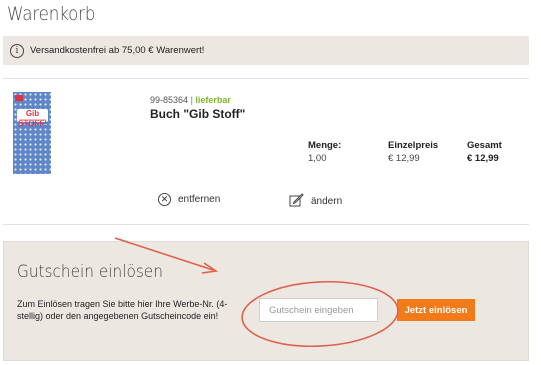  What do you see at coordinates (413, 152) in the screenshot?
I see `unit-price-column: Einzelpreis € 12,99` at bounding box center [413, 152].